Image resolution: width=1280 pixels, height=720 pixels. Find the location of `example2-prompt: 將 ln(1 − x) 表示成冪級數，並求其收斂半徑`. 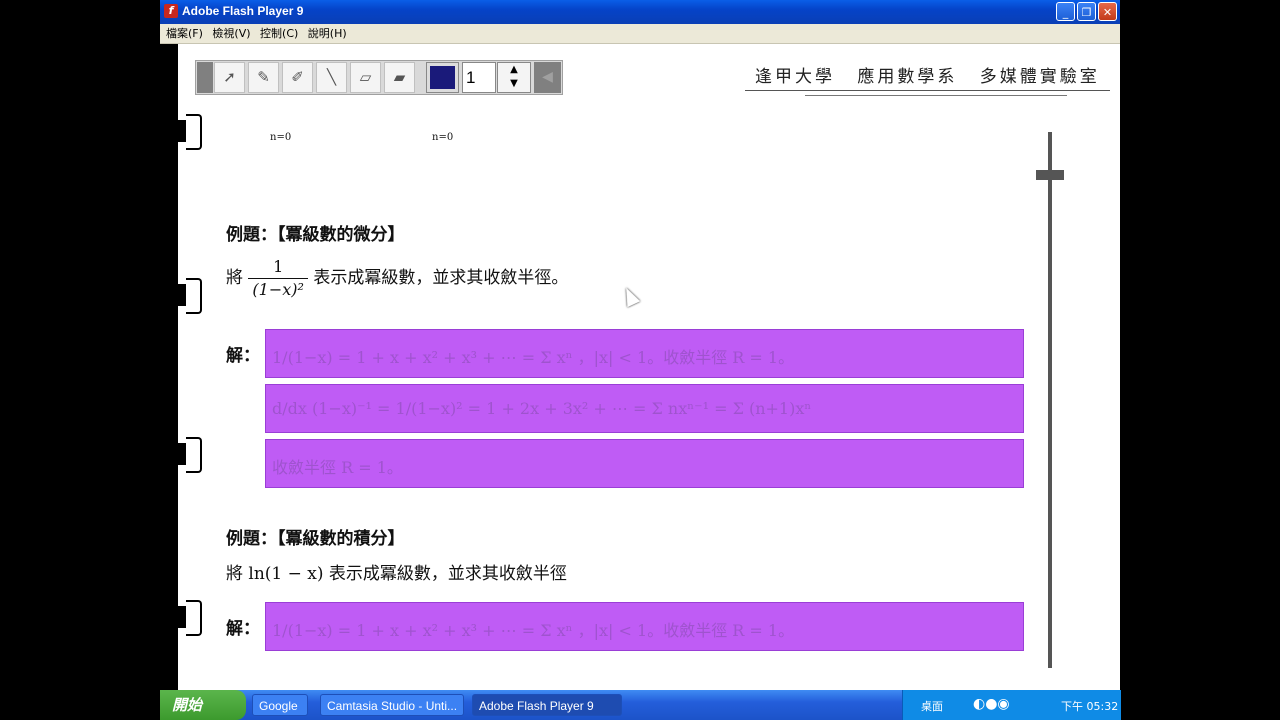

example2-prompt: 將 ln(1 − x) 表示成冪級數，並求其收斂半徑 is located at coordinates (396, 574).